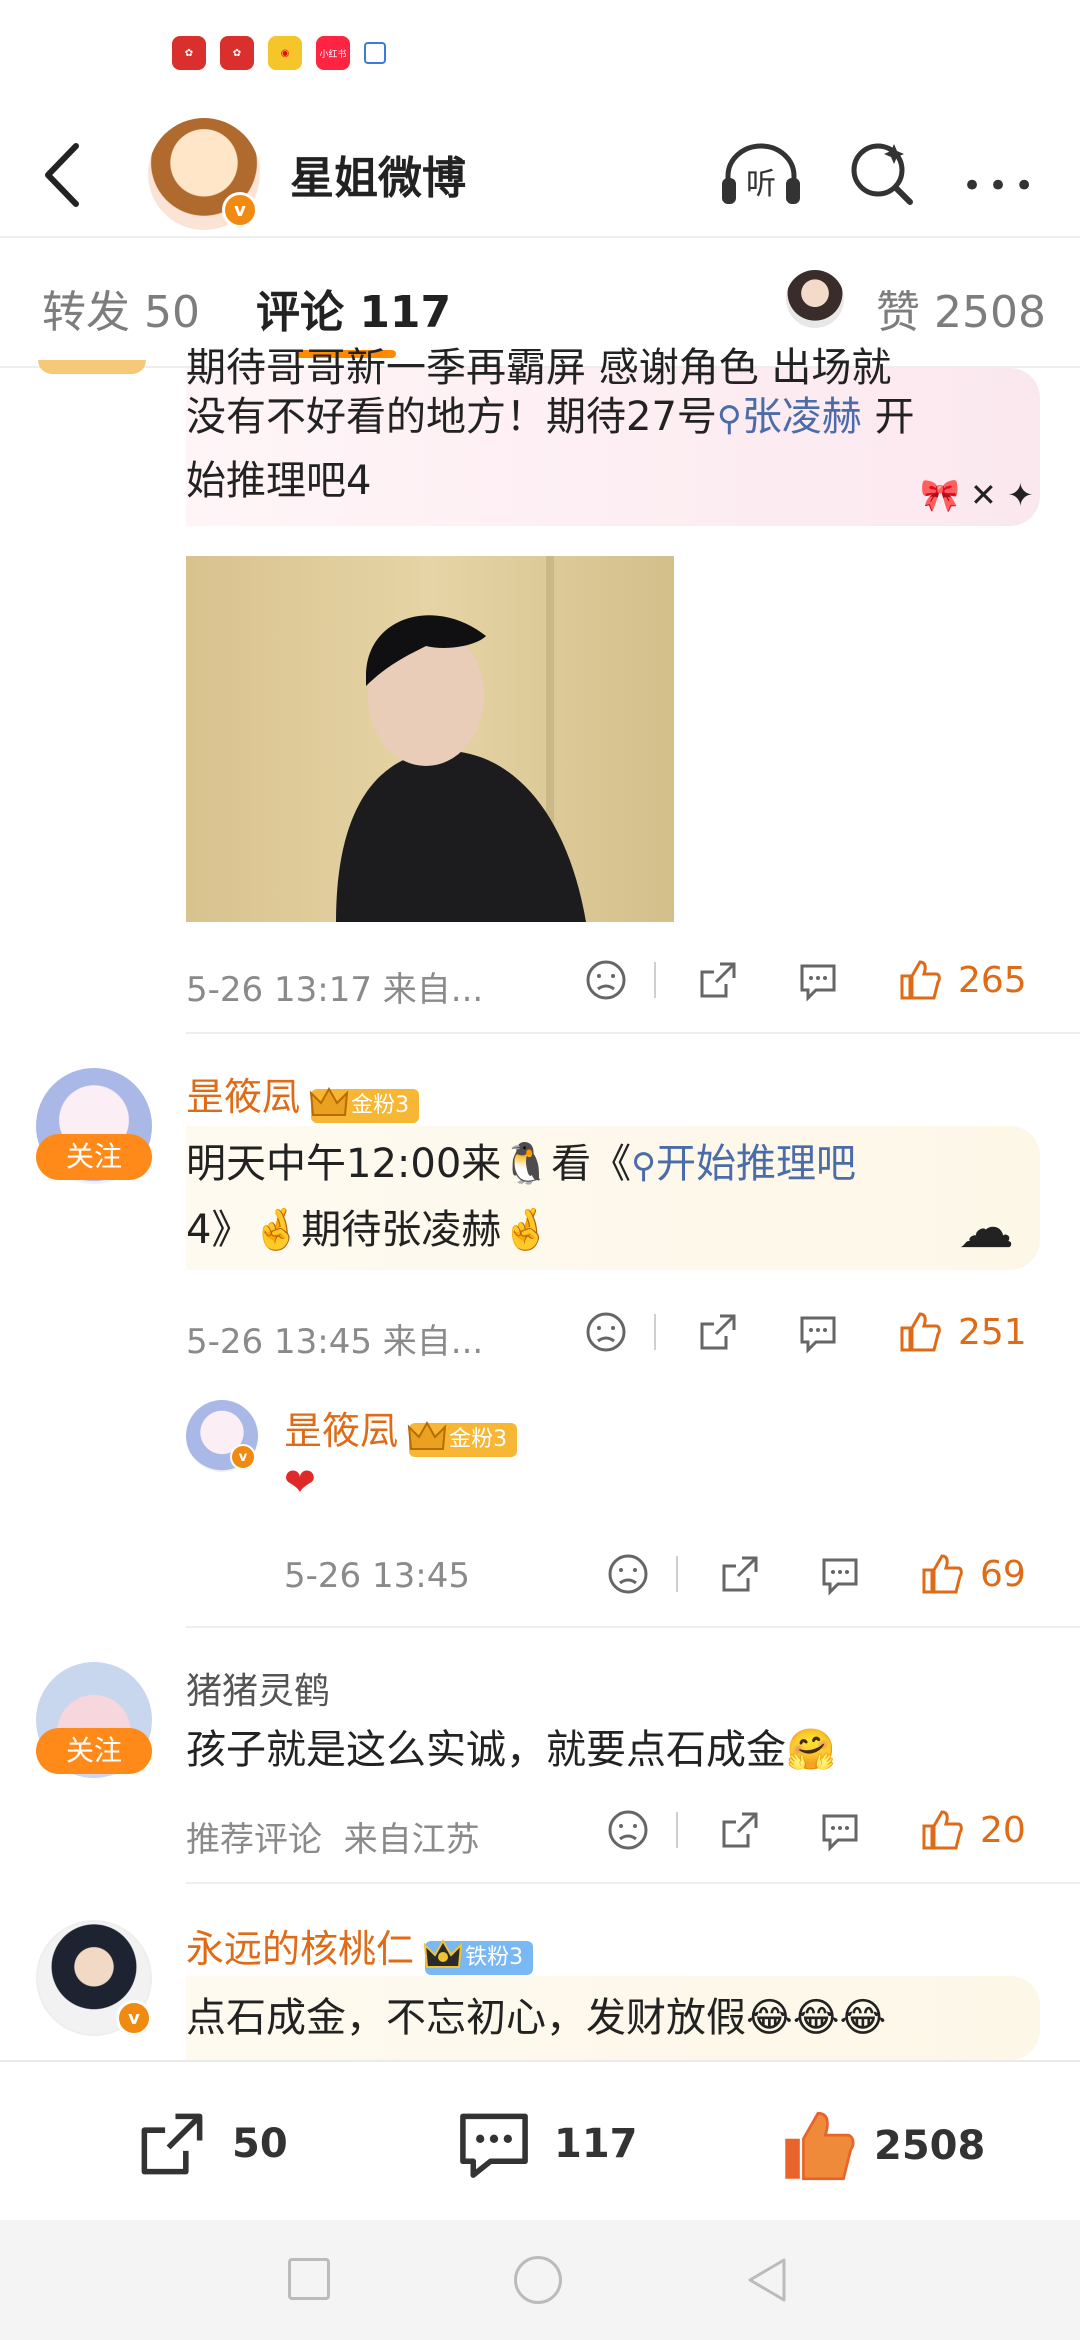 The height and width of the screenshot is (2340, 1080). I want to click on status-bar-app-icons: ✿ ✿ ◉ 小红书, so click(279, 53).